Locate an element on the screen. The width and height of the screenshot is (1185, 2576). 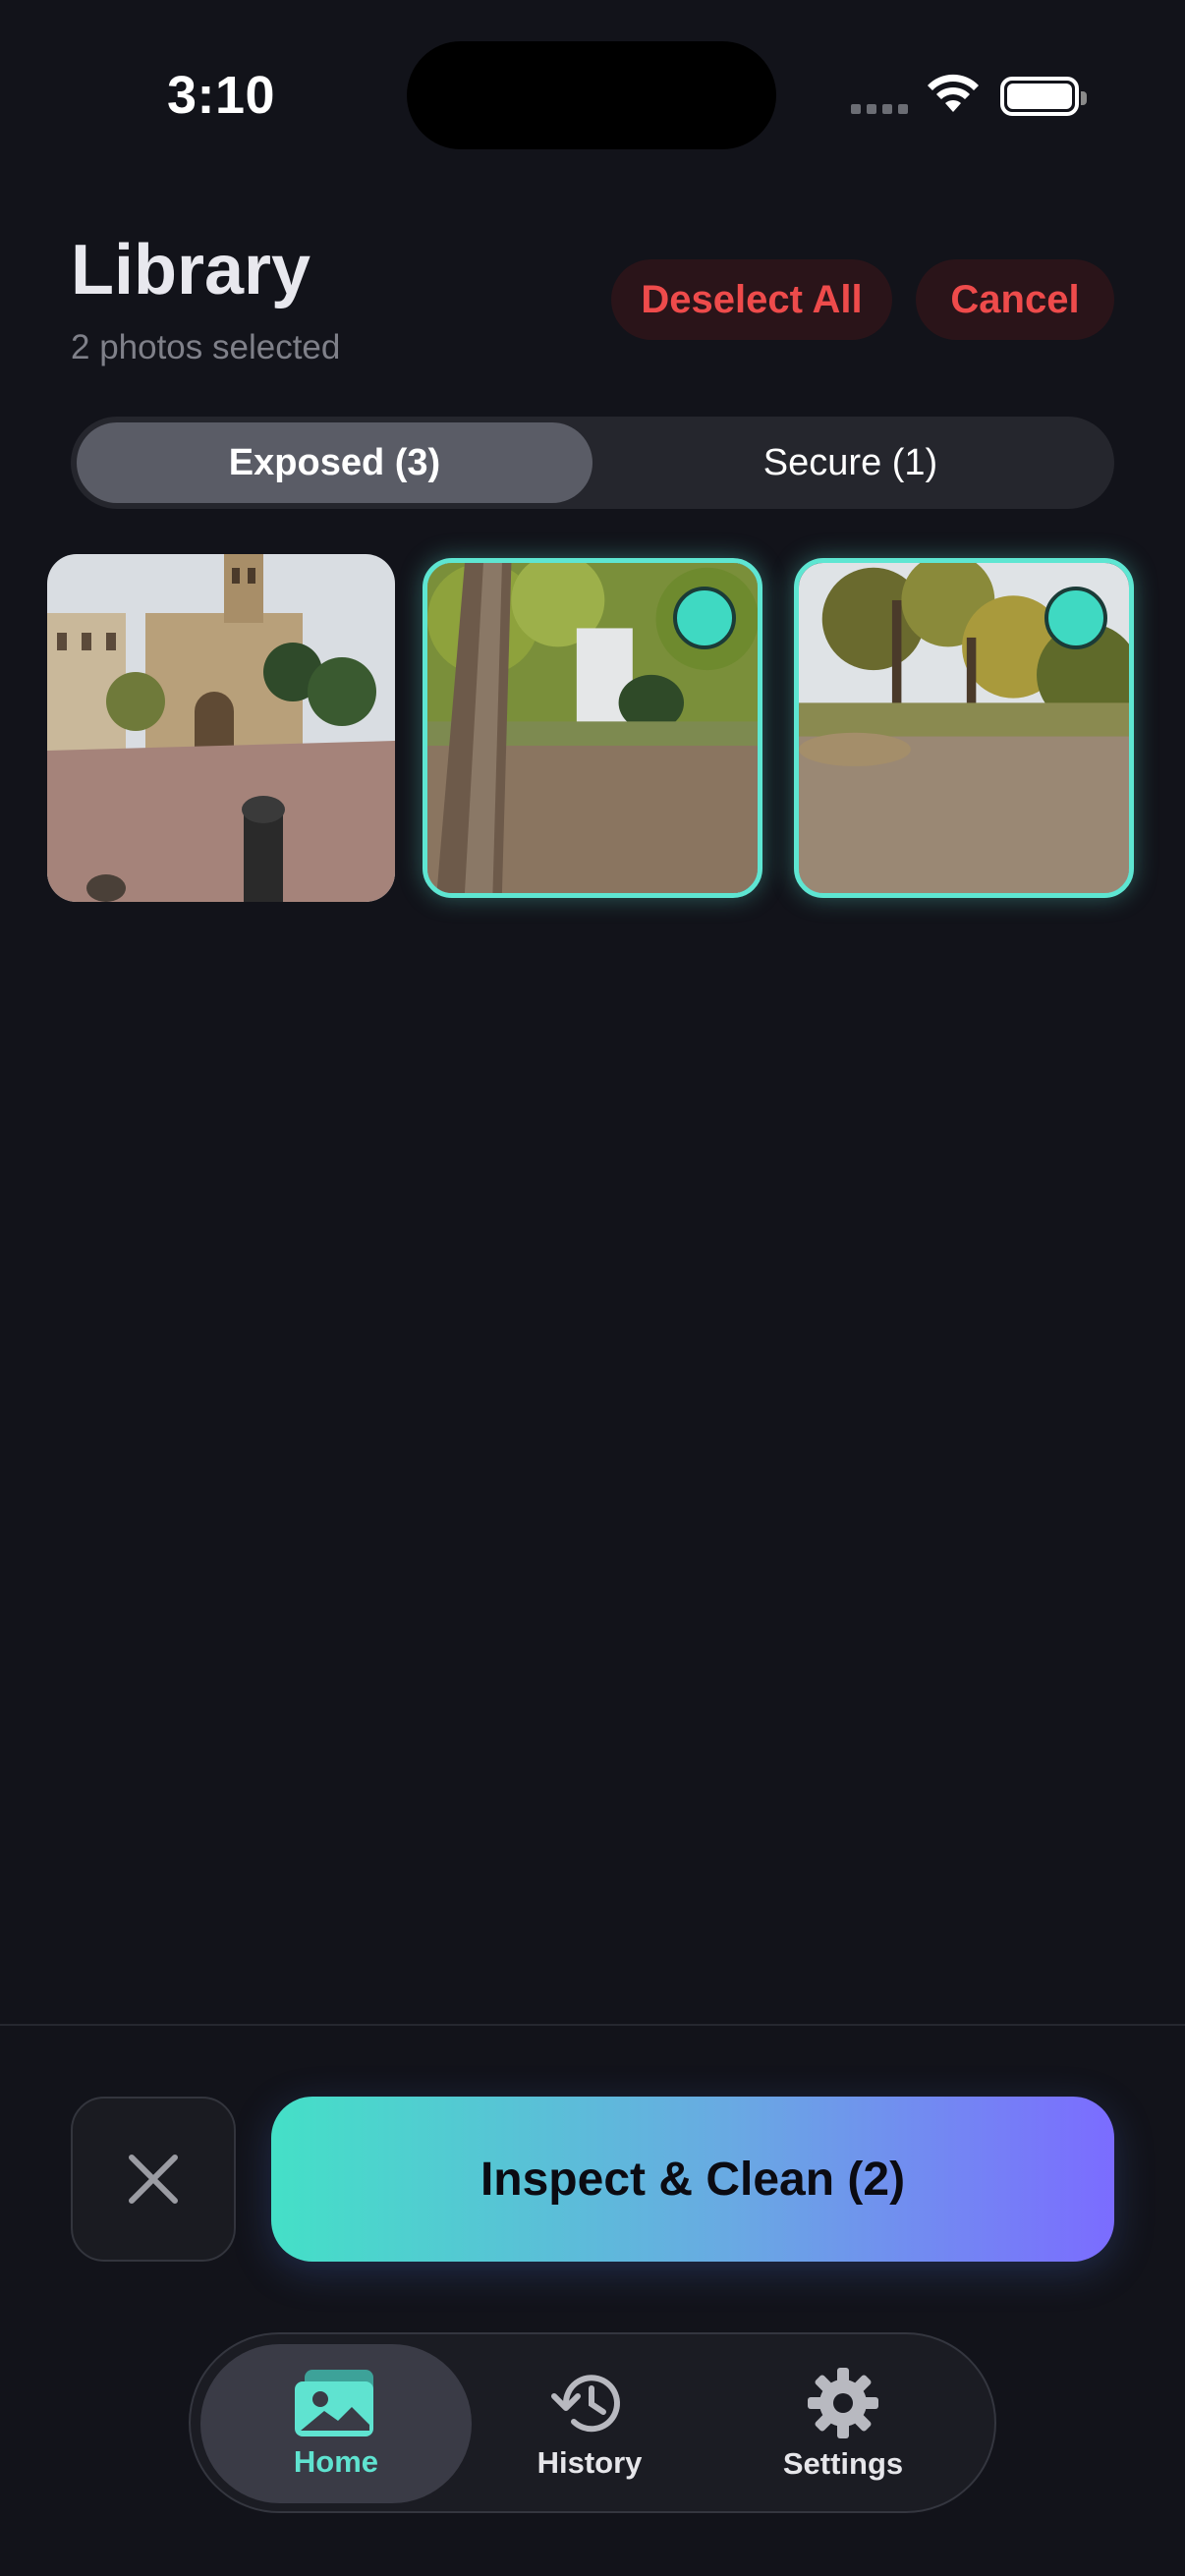
wifi-icon is located at coordinates (954, 93).